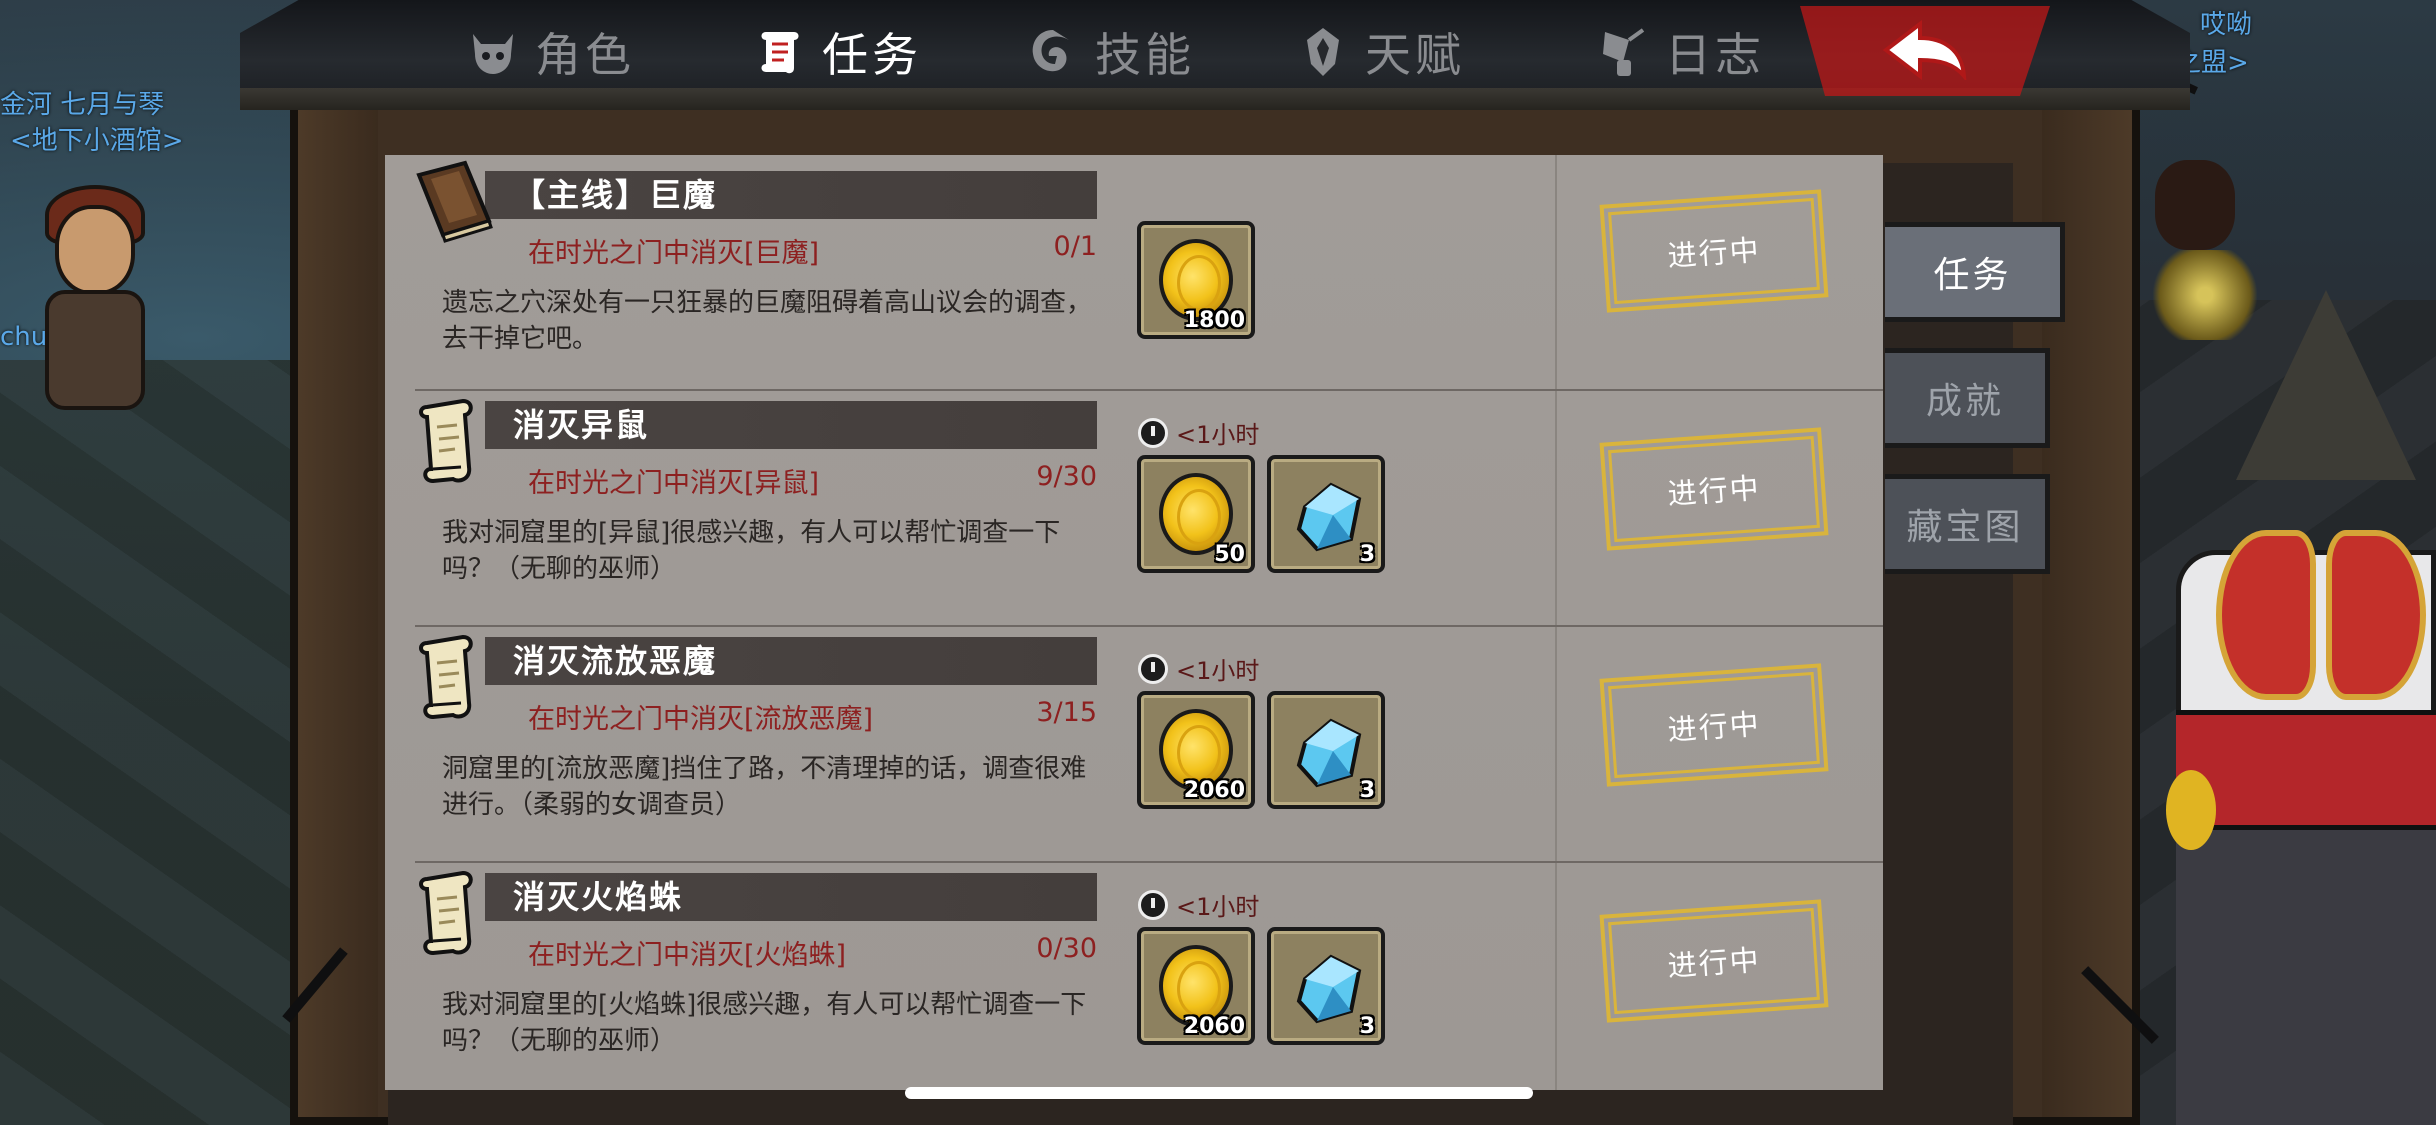  Describe the element at coordinates (160, 742) in the screenshot. I see `dungeon-floor-left` at that location.